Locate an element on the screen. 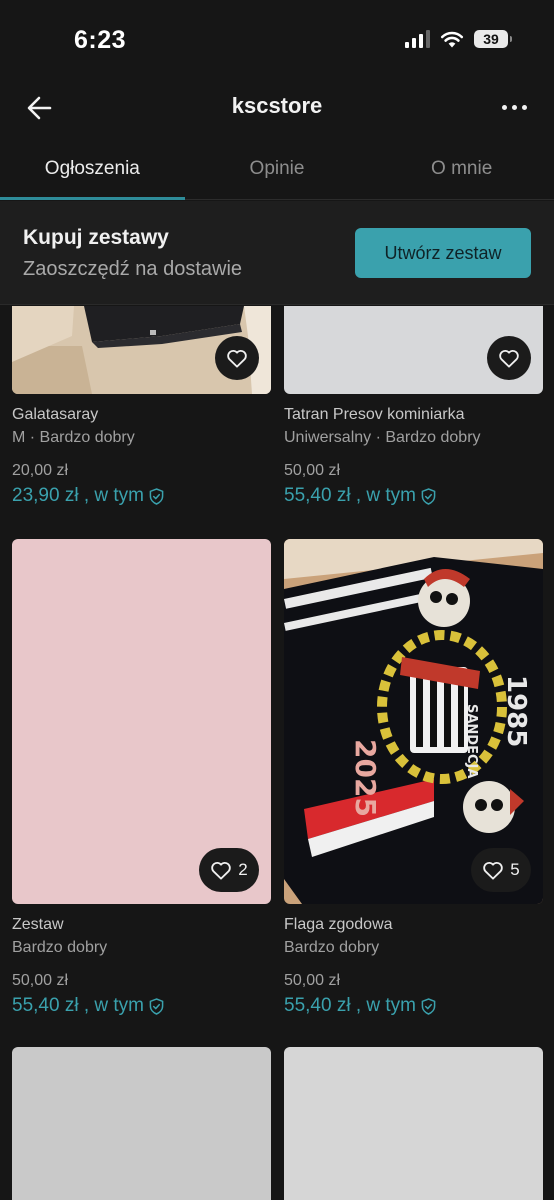 The height and width of the screenshot is (1200, 554). more-dots-icon is located at coordinates (504, 107).